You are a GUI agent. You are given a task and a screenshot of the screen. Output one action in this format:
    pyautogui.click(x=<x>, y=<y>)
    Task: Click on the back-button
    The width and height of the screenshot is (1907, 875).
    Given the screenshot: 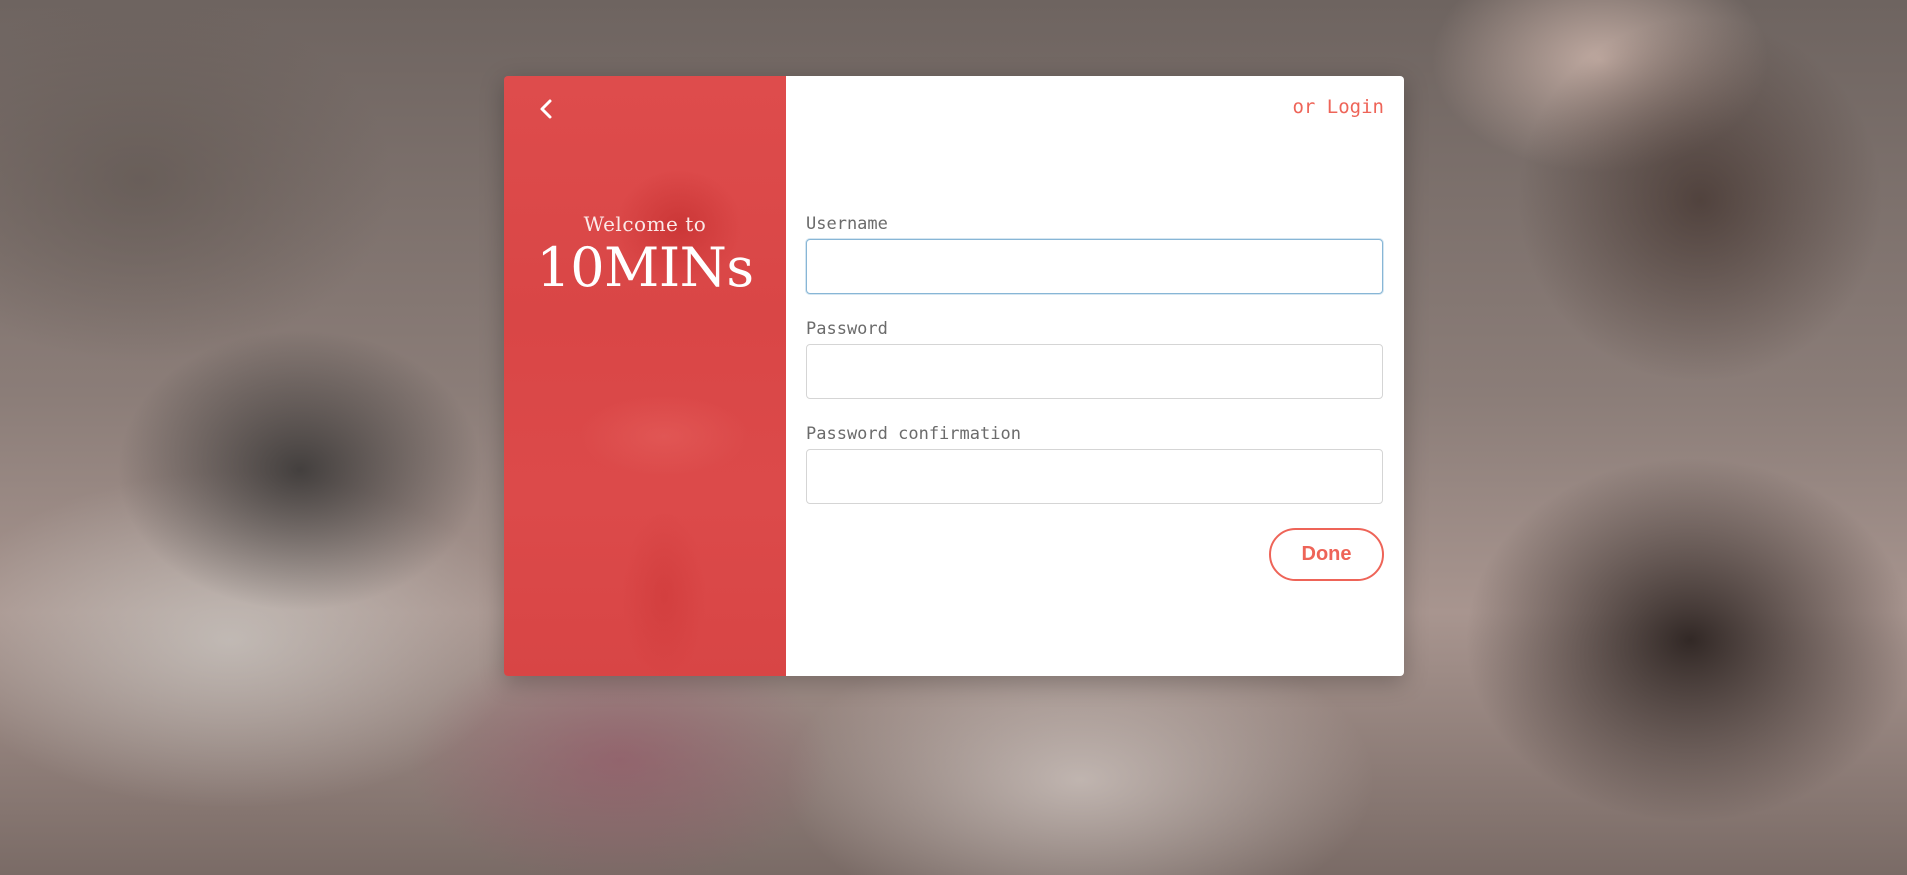 What is the action you would take?
    pyautogui.click(x=546, y=111)
    